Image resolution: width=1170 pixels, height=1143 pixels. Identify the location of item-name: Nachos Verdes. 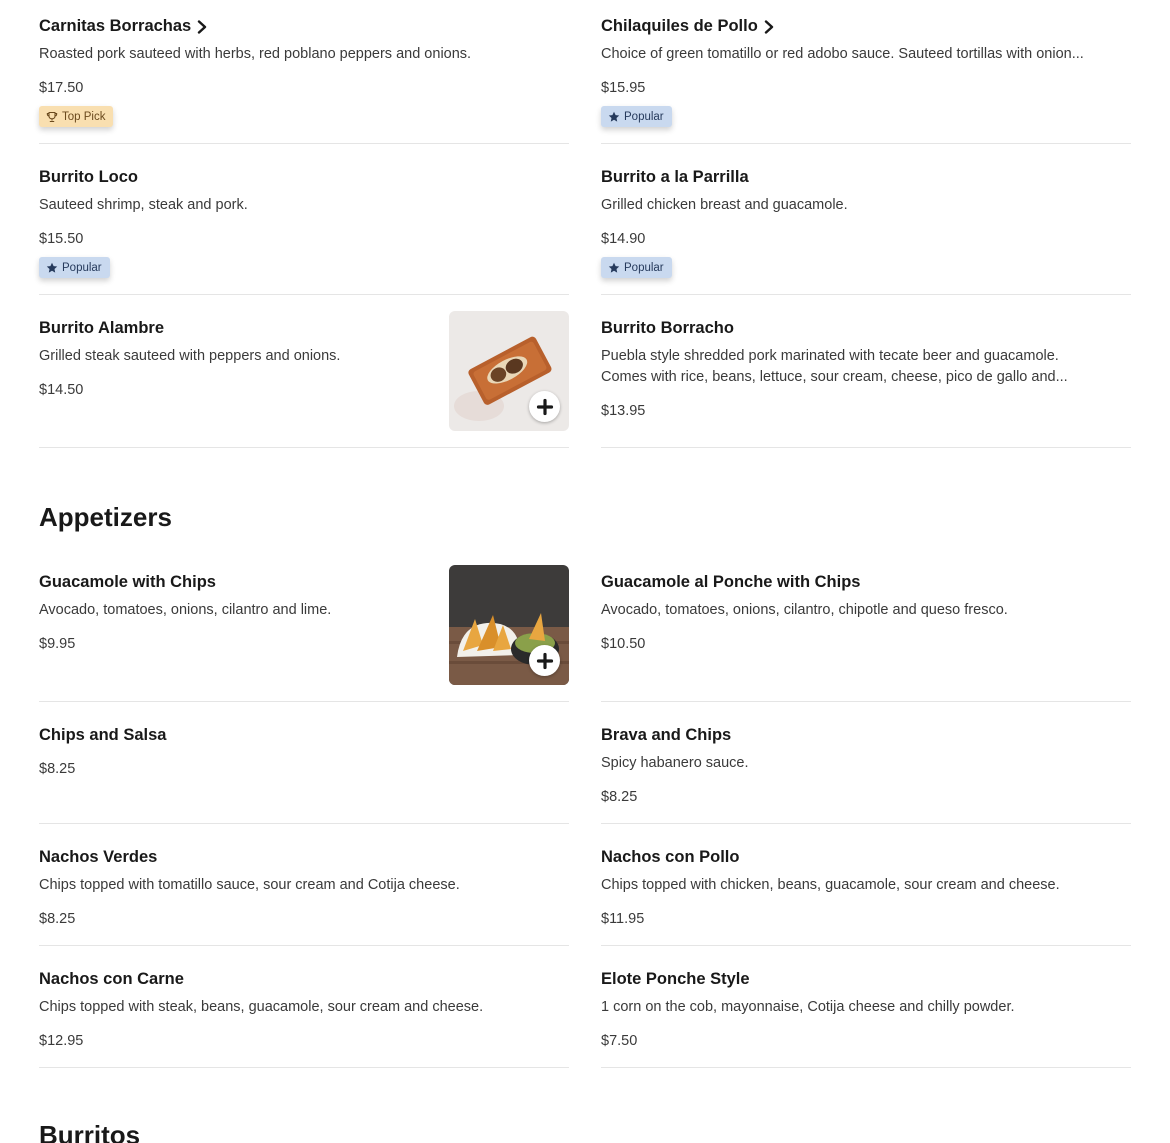
(98, 857).